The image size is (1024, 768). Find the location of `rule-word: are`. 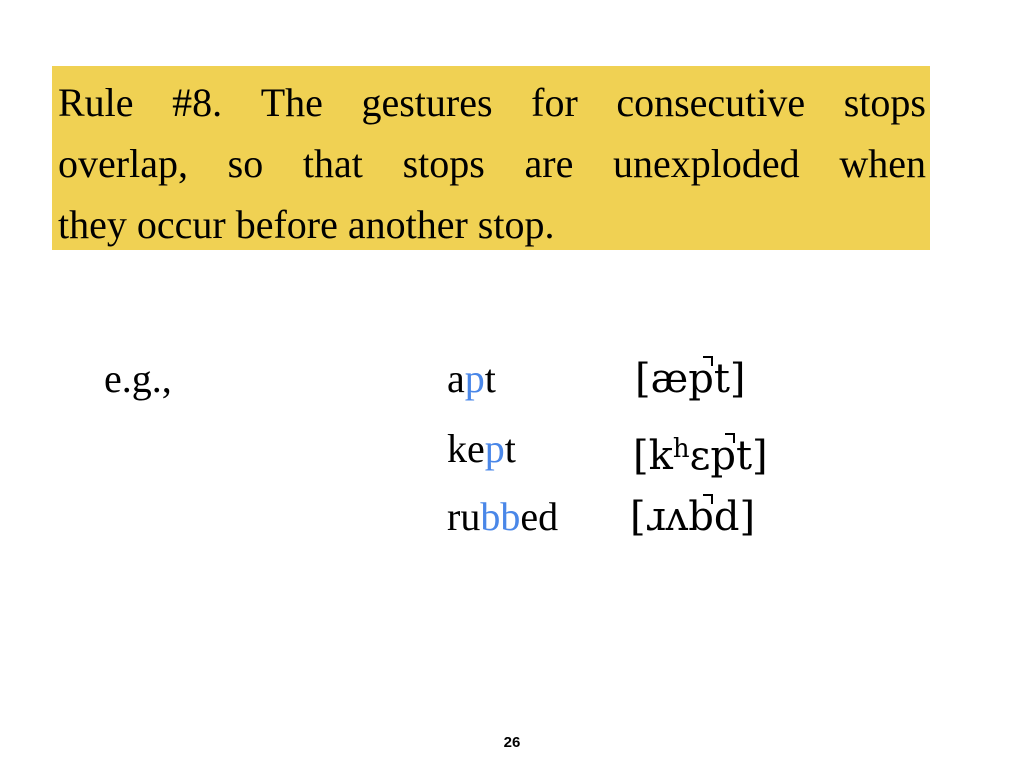

rule-word: are is located at coordinates (549, 163).